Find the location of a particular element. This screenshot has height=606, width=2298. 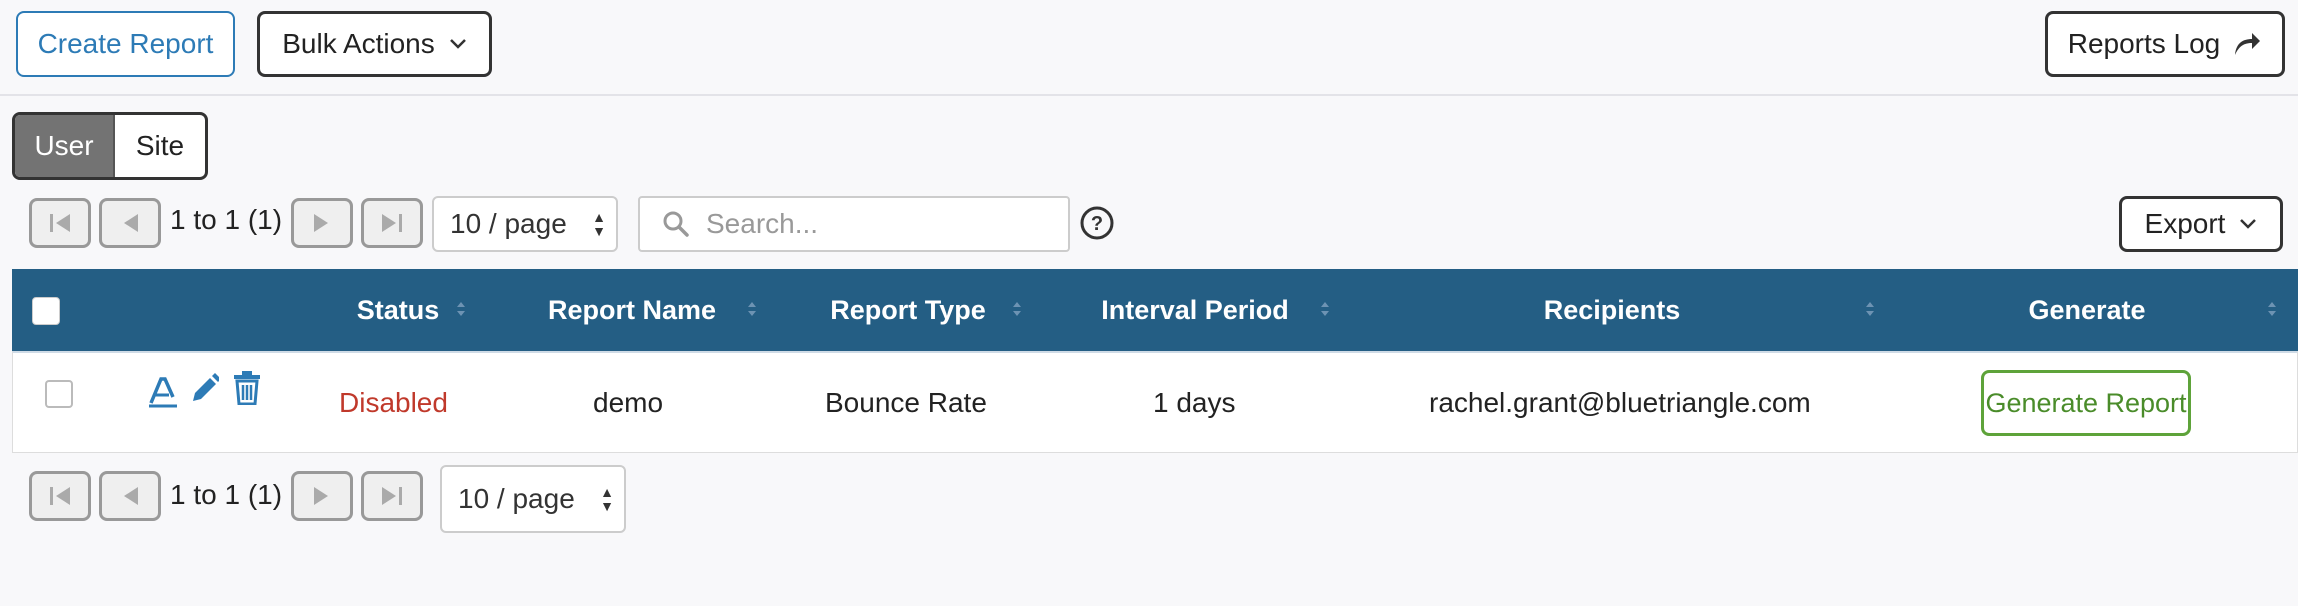

reports-log-button: Reports Log is located at coordinates (2165, 44).